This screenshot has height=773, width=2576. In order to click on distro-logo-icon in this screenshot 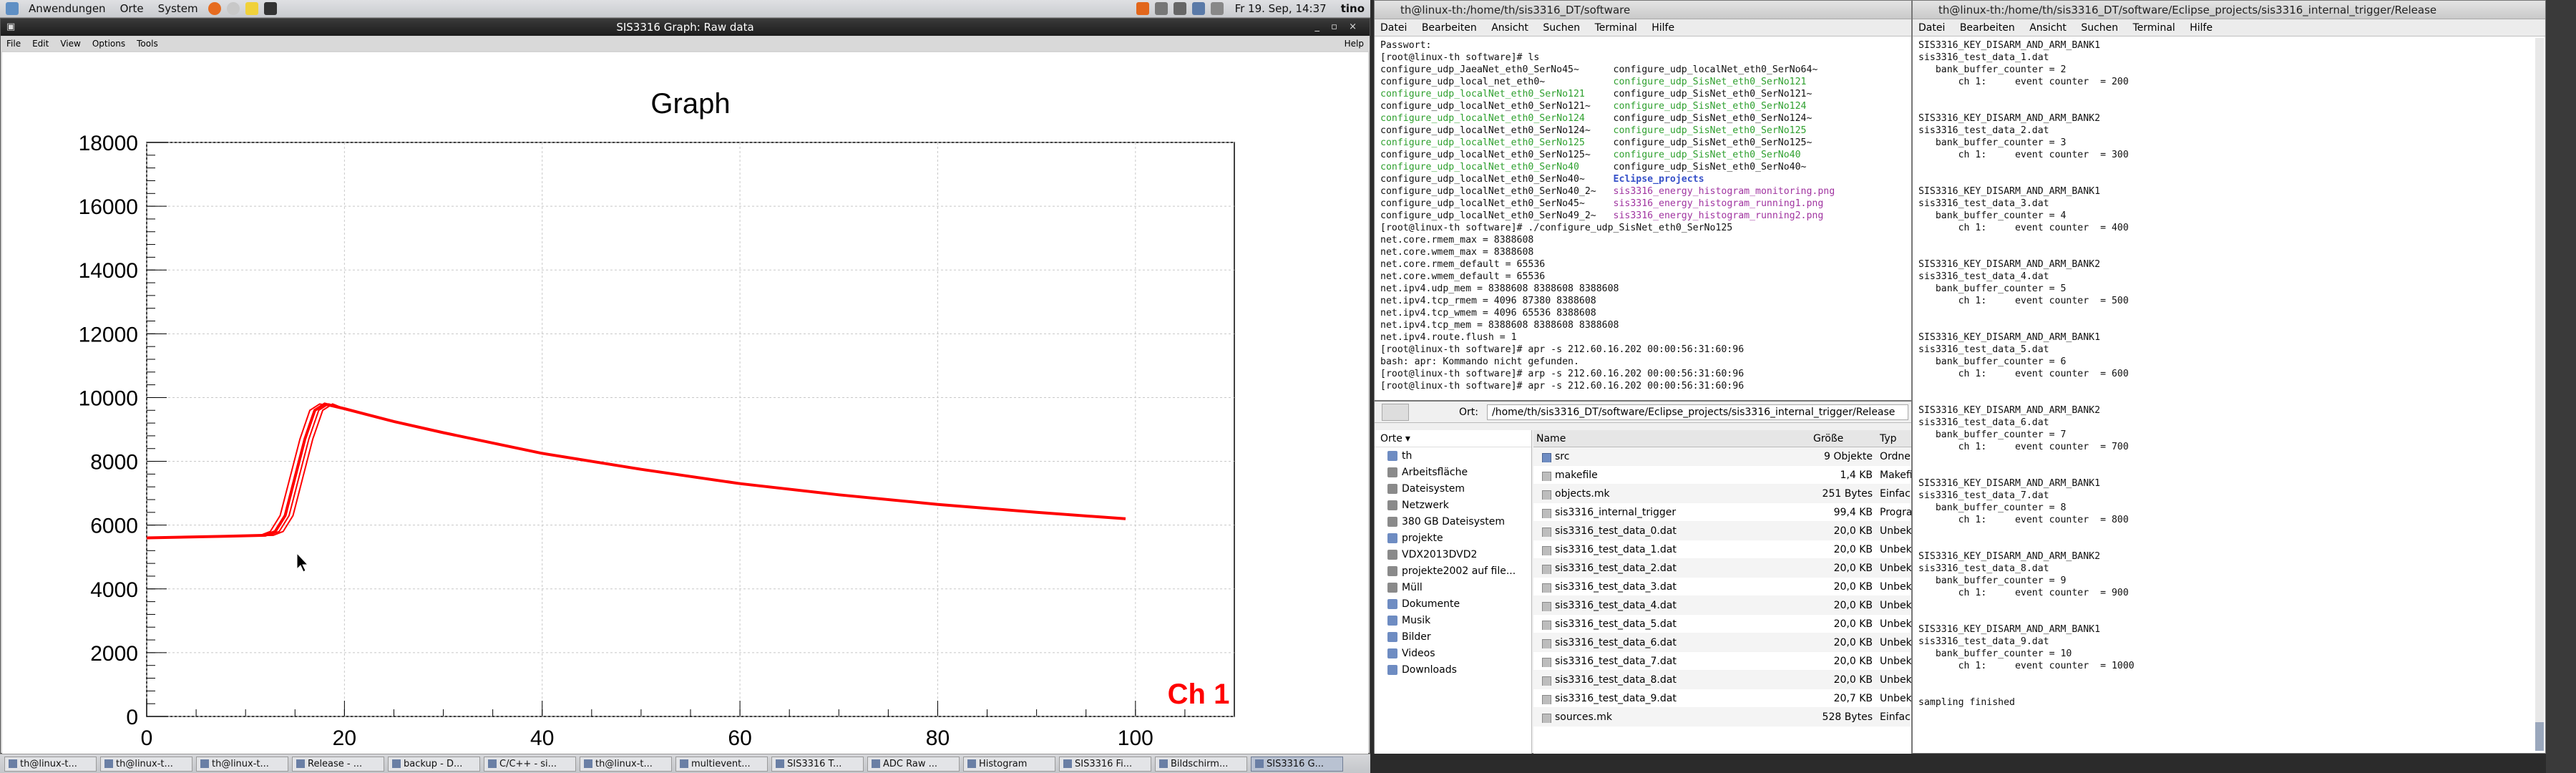, I will do `click(12, 8)`.